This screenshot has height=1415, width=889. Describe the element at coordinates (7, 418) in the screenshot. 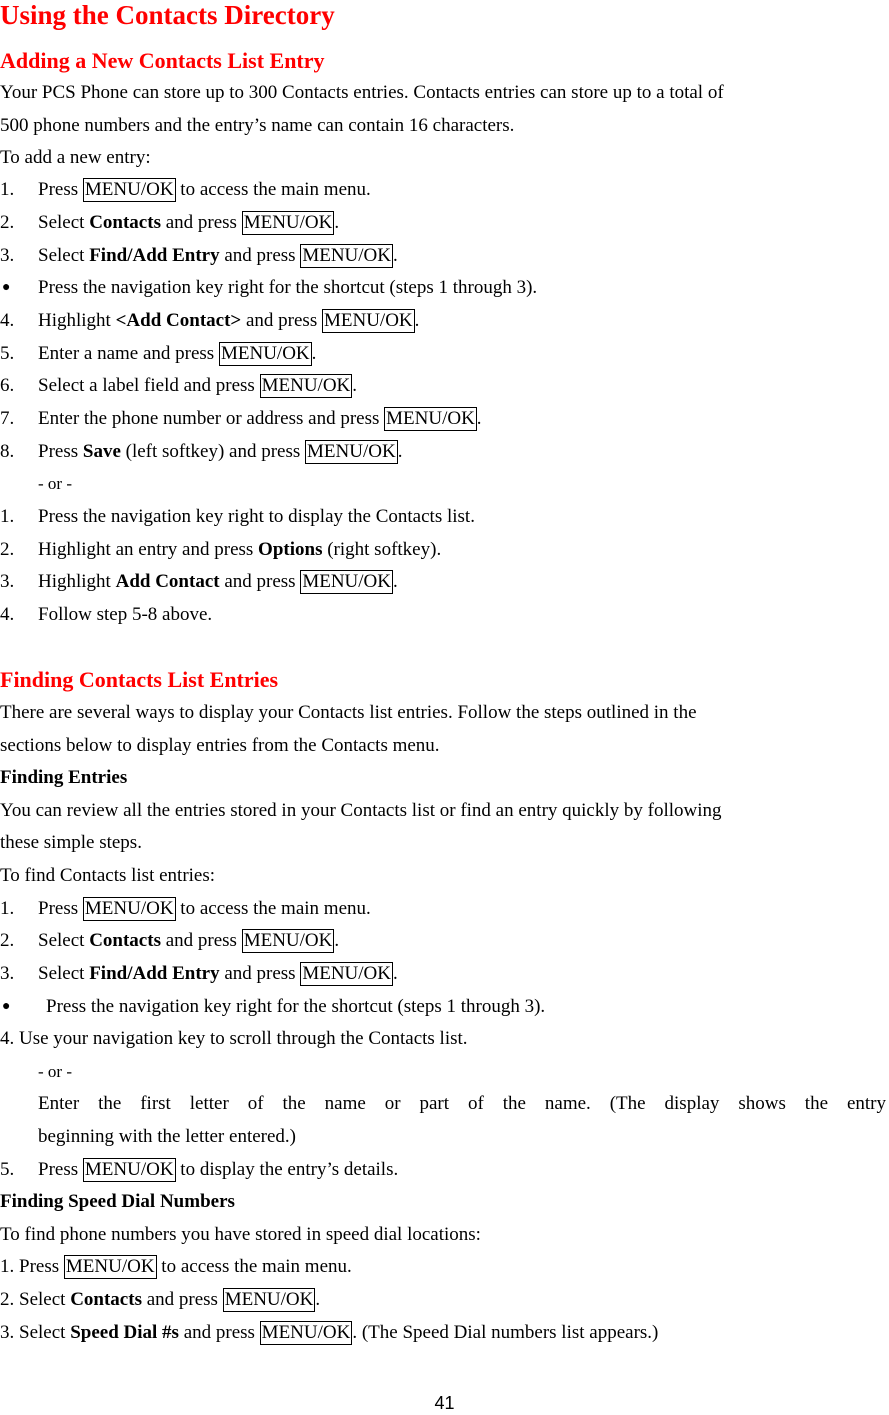

I see `step-number: 7.` at that location.